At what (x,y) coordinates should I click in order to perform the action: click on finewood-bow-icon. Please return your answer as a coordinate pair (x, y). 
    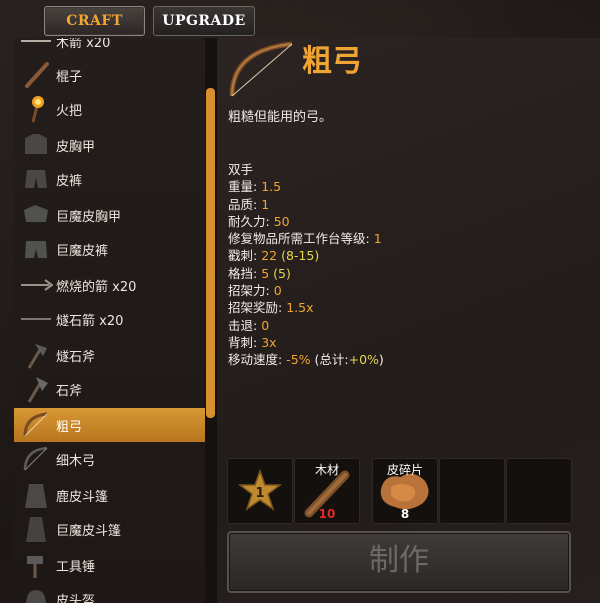
    Looking at the image, I should click on (36, 459).